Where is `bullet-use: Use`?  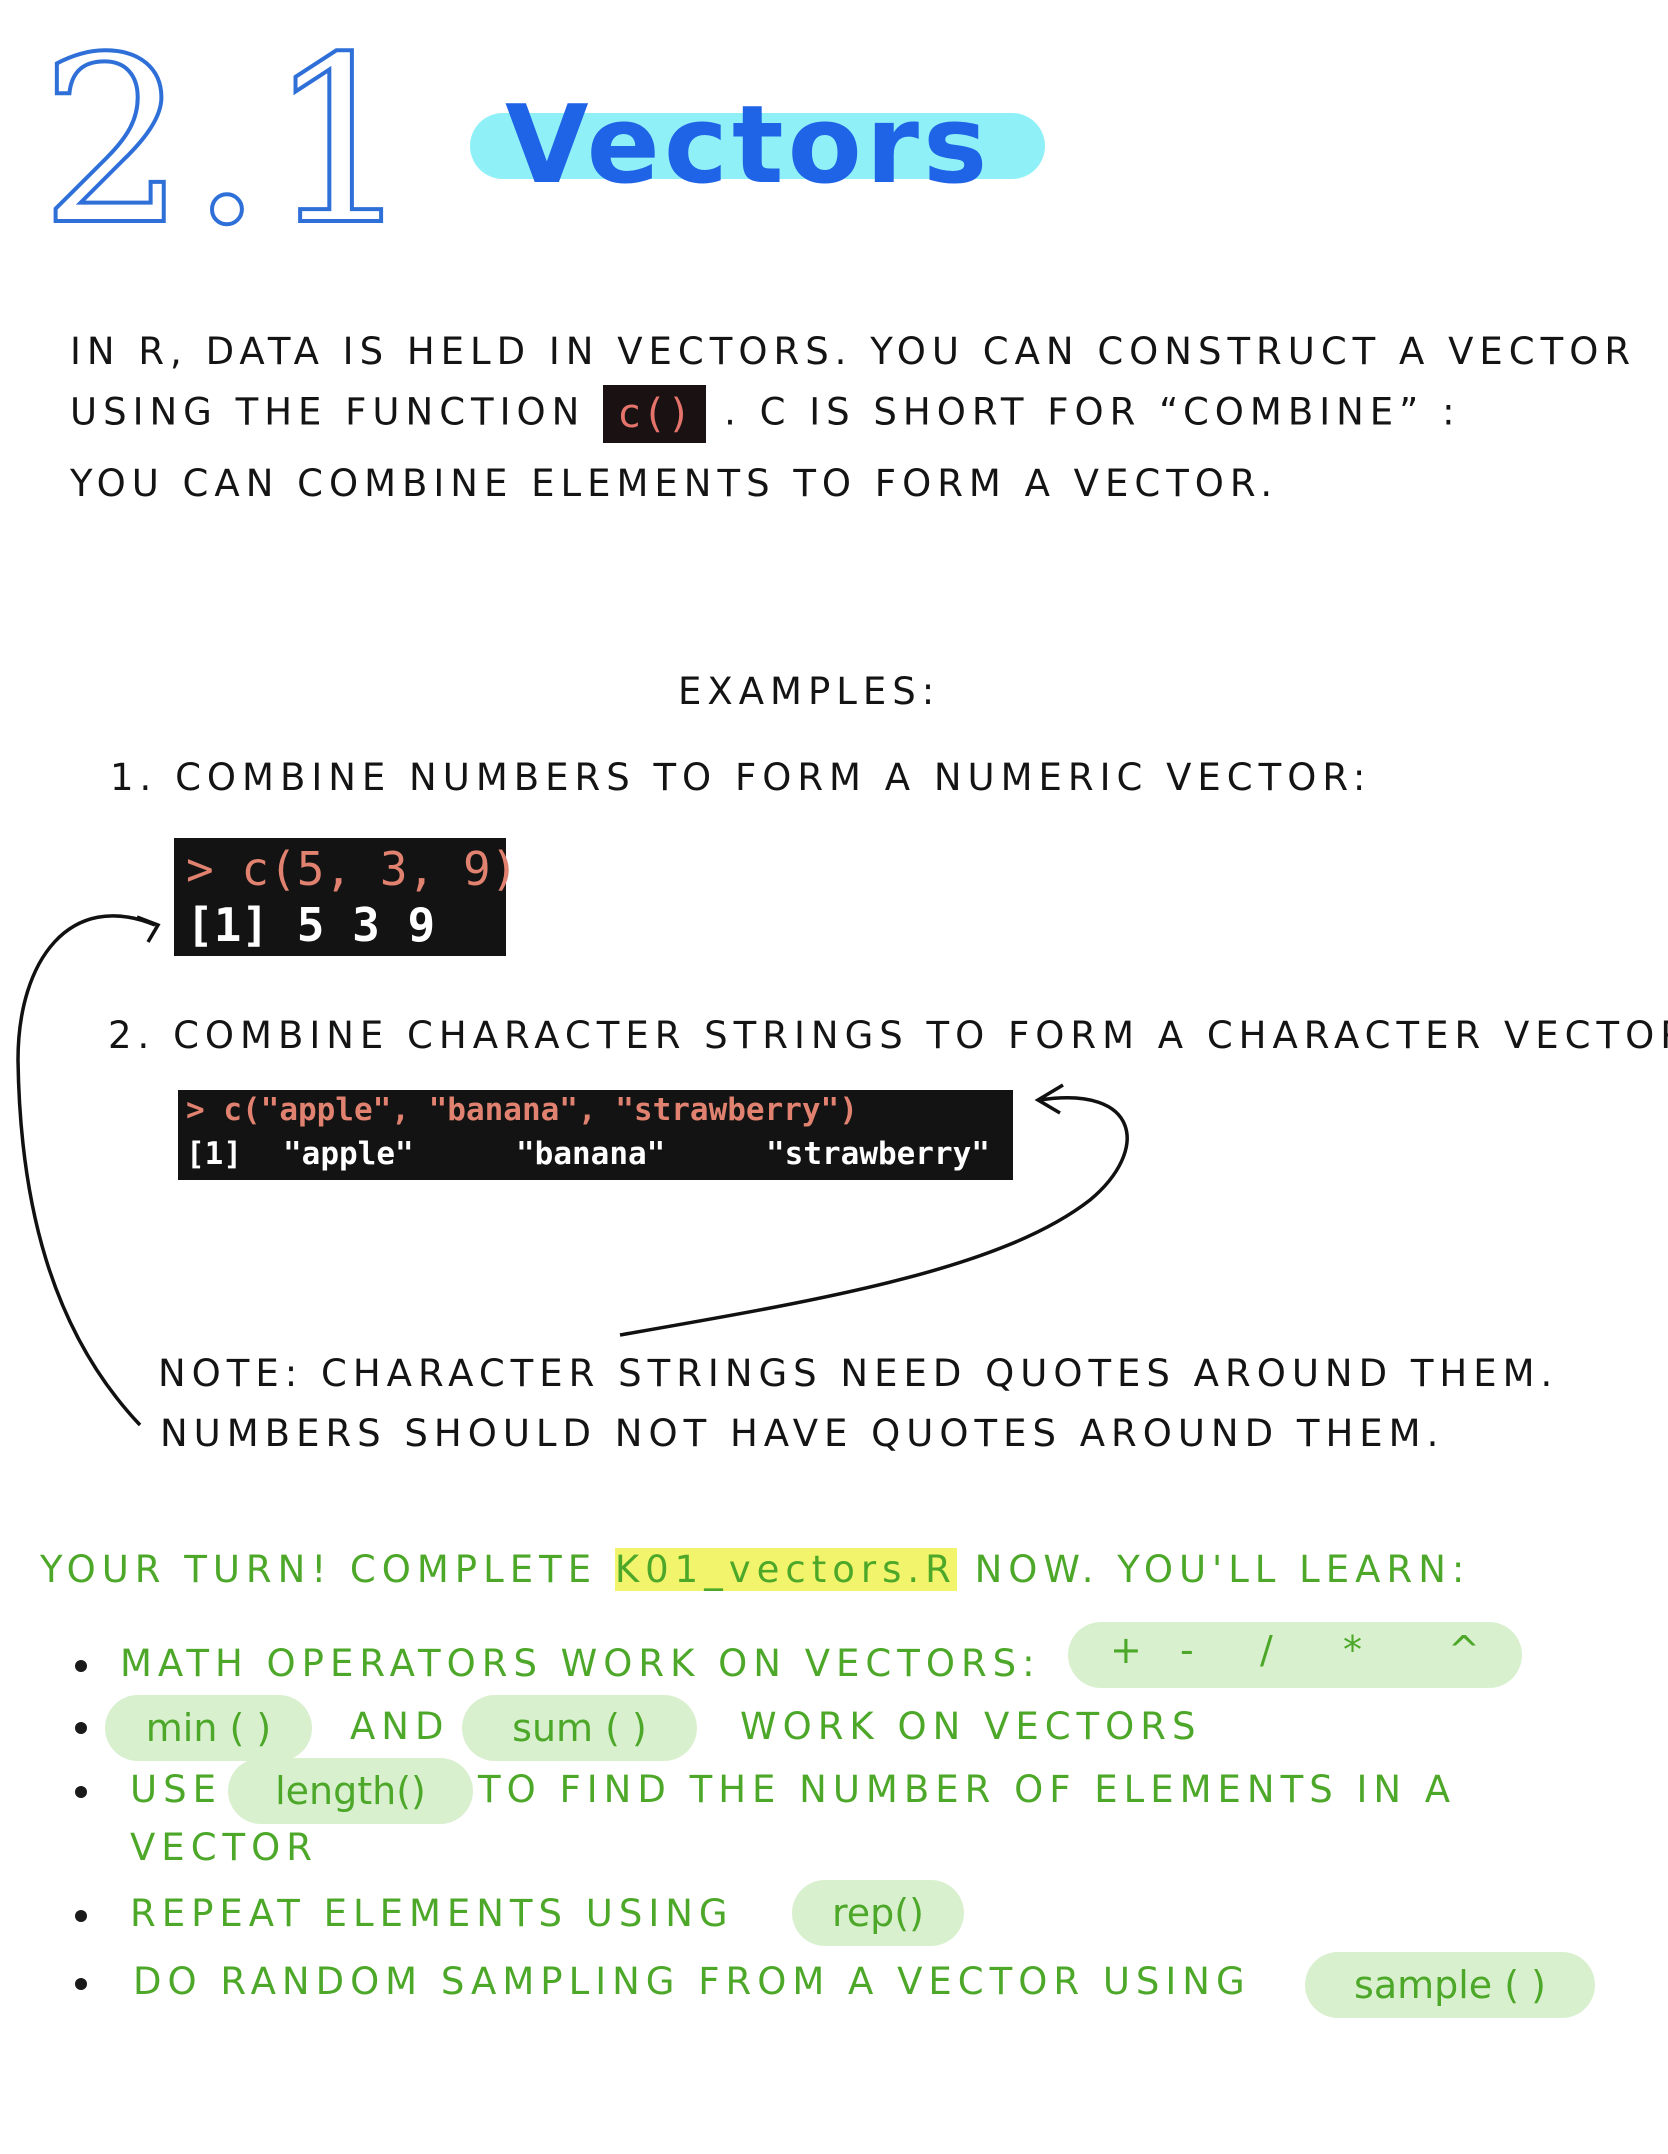 bullet-use: Use is located at coordinates (176, 1789).